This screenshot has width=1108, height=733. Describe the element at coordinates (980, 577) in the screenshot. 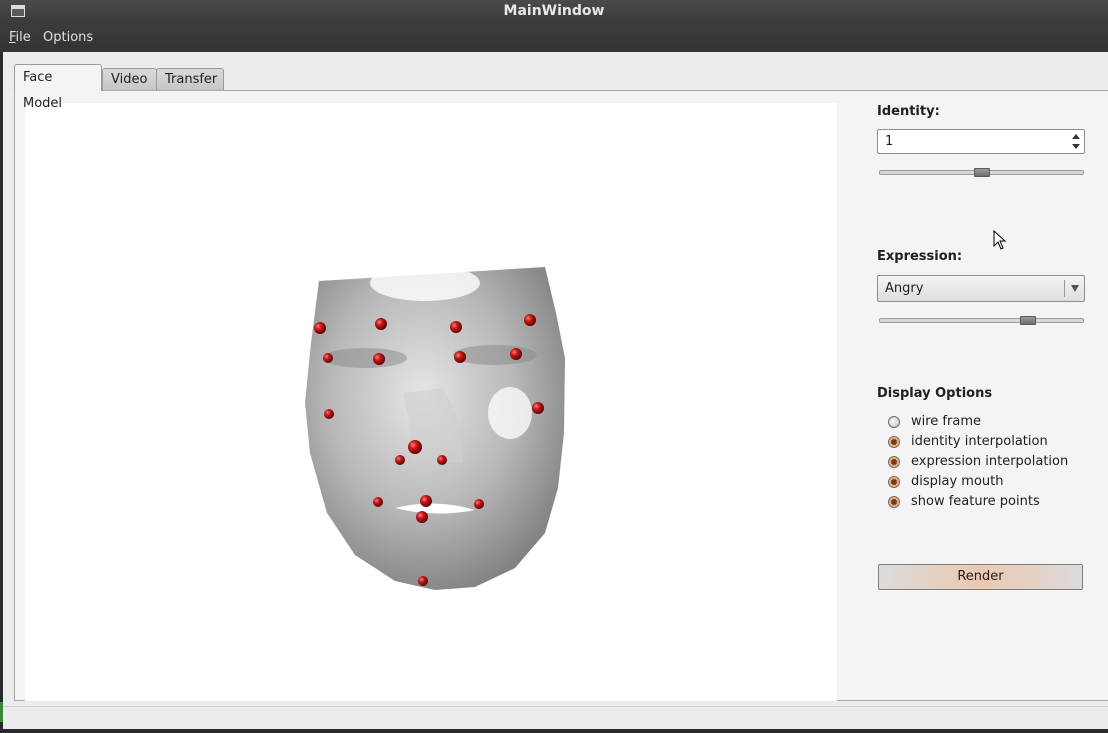

I see `render-button: Render` at that location.